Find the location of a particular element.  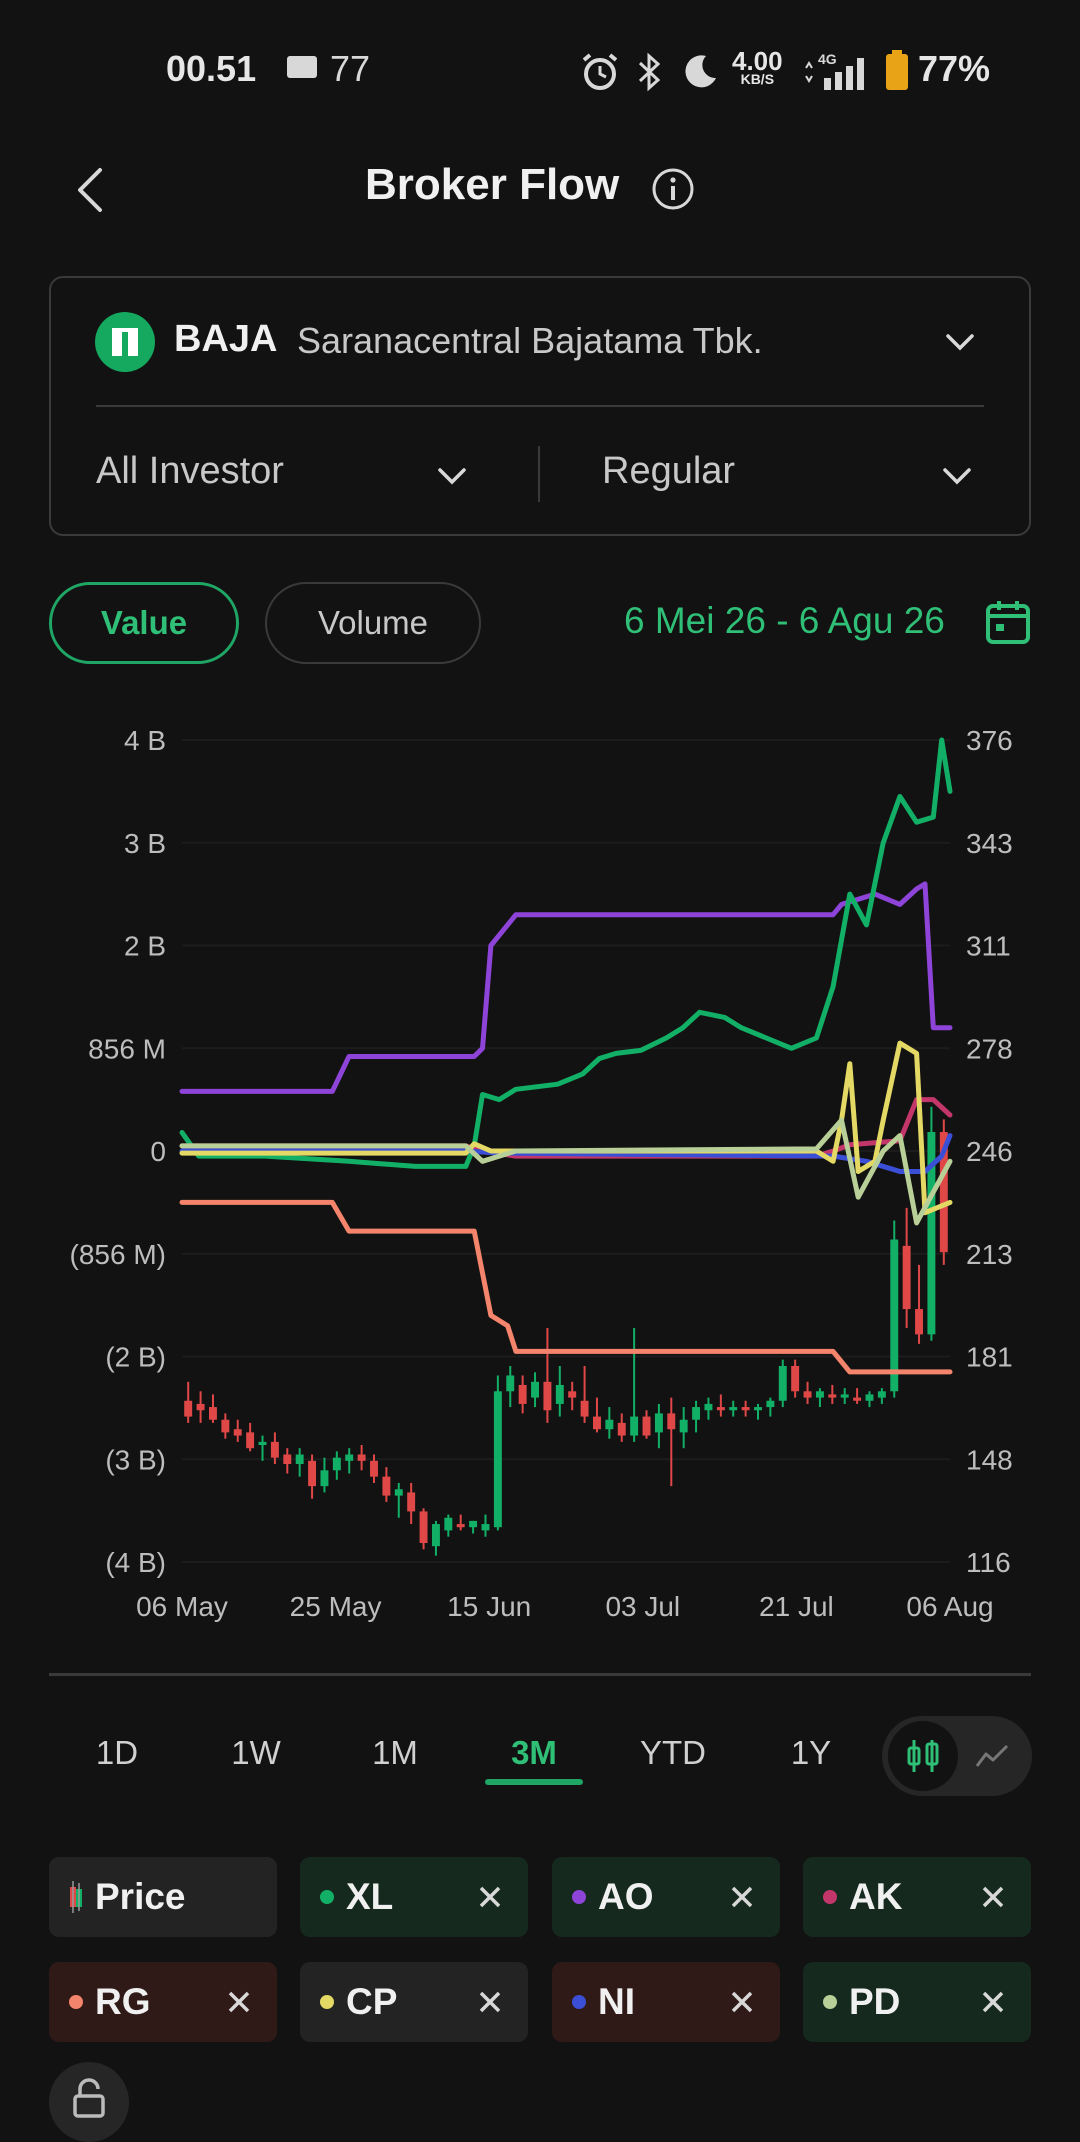

legend-label: AO is located at coordinates (626, 1896).